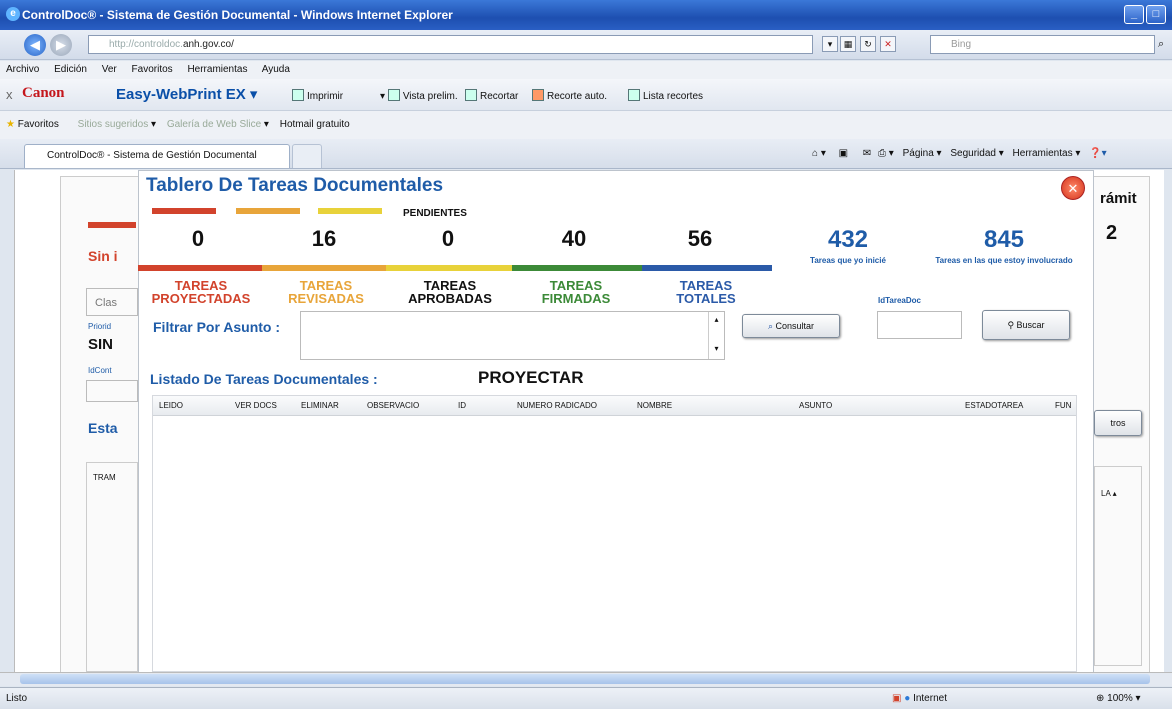 The width and height of the screenshot is (1172, 709). I want to click on galeria-link: Galería de Web Slice, so click(214, 124).